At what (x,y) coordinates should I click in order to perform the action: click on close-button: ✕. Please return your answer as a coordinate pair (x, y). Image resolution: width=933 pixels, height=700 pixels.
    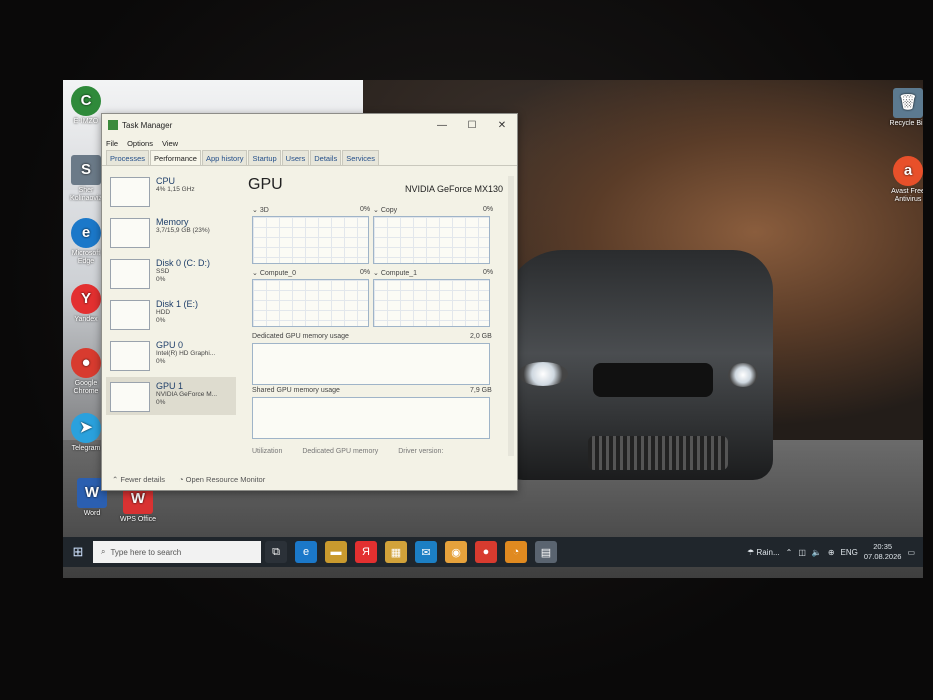
    Looking at the image, I should click on (502, 125).